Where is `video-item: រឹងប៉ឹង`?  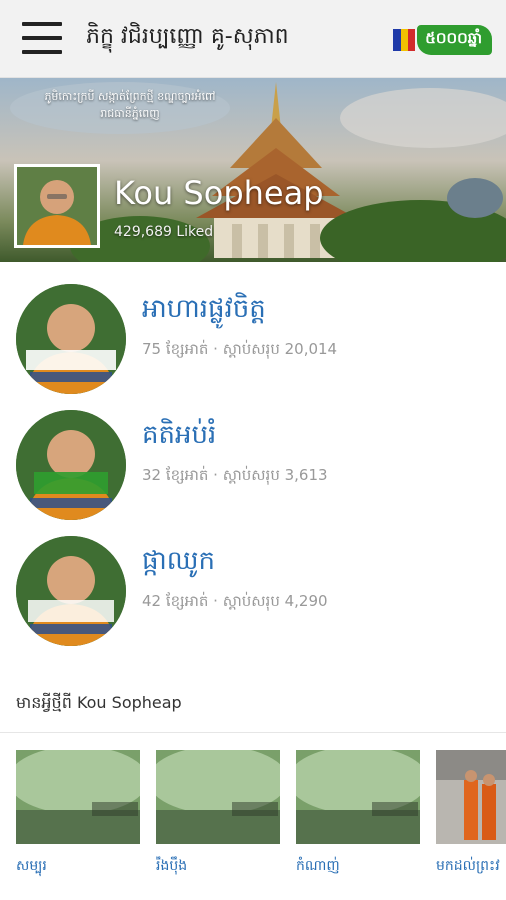
video-item: រឹងប៉ឹង is located at coordinates (218, 813).